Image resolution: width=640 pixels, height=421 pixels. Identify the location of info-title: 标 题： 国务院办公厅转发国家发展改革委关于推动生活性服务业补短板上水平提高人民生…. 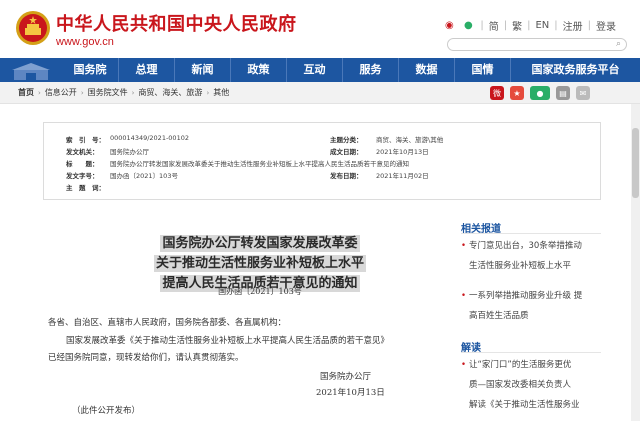
(237, 164).